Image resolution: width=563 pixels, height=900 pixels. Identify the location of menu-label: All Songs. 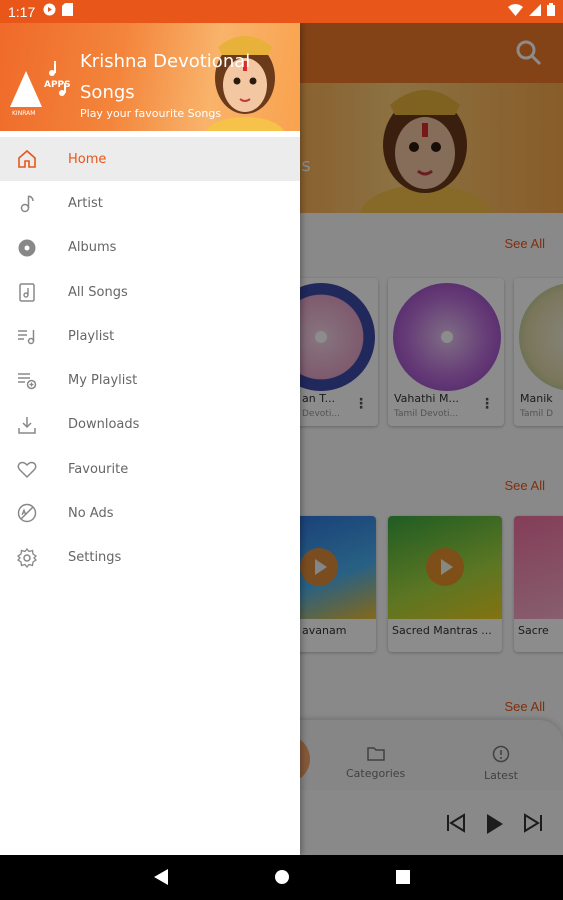
(98, 292).